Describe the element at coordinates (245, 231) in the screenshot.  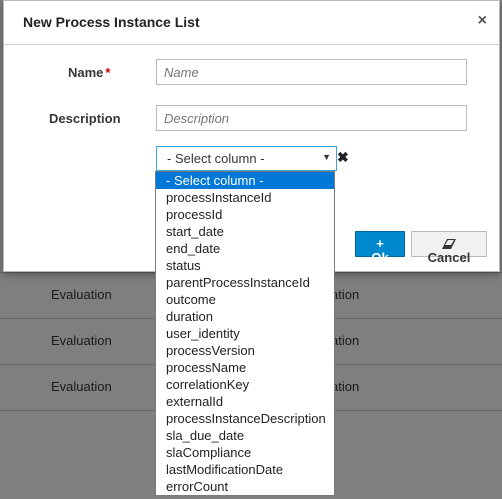
I see `dropdown-option: start_date` at that location.